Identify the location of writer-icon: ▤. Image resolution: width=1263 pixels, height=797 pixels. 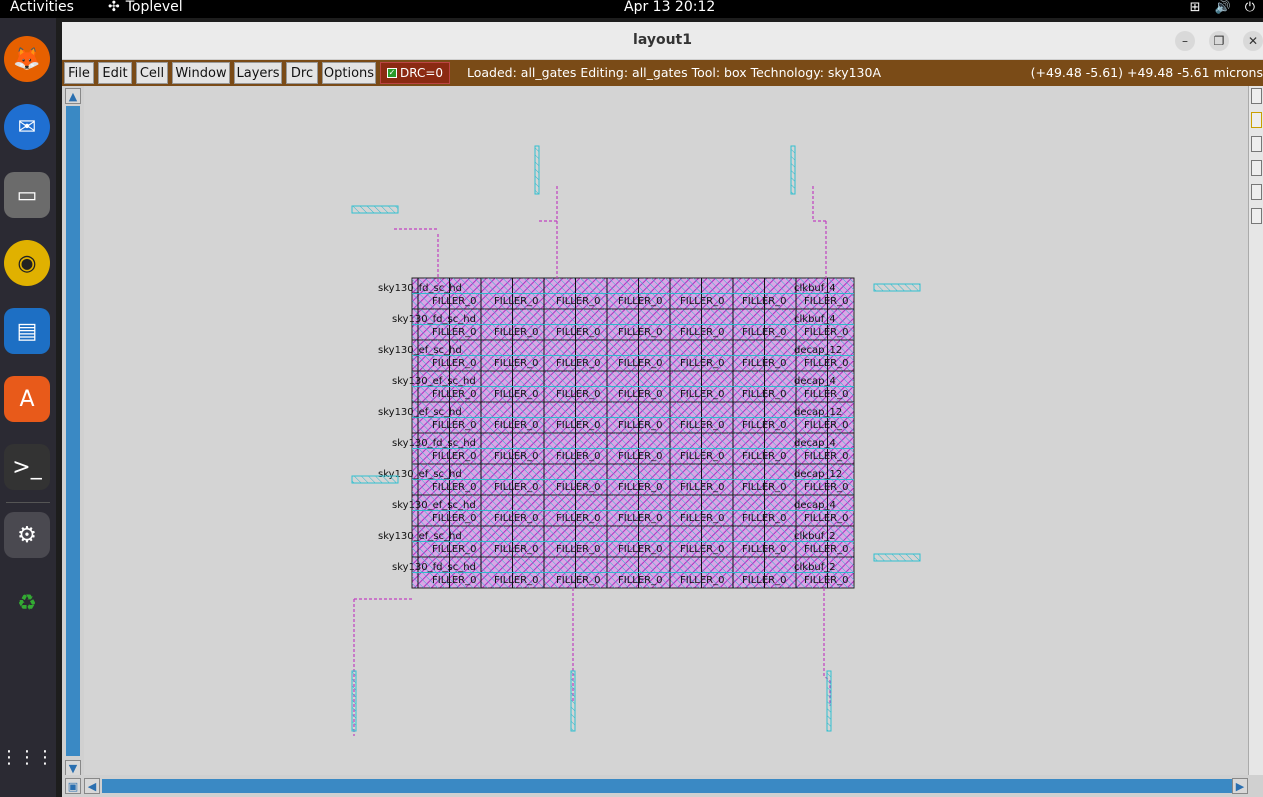
(27, 331).